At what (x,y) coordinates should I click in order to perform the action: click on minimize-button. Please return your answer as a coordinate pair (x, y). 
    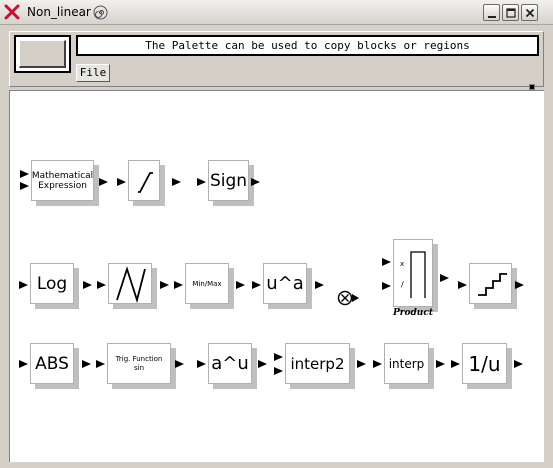
    Looking at the image, I should click on (491, 12).